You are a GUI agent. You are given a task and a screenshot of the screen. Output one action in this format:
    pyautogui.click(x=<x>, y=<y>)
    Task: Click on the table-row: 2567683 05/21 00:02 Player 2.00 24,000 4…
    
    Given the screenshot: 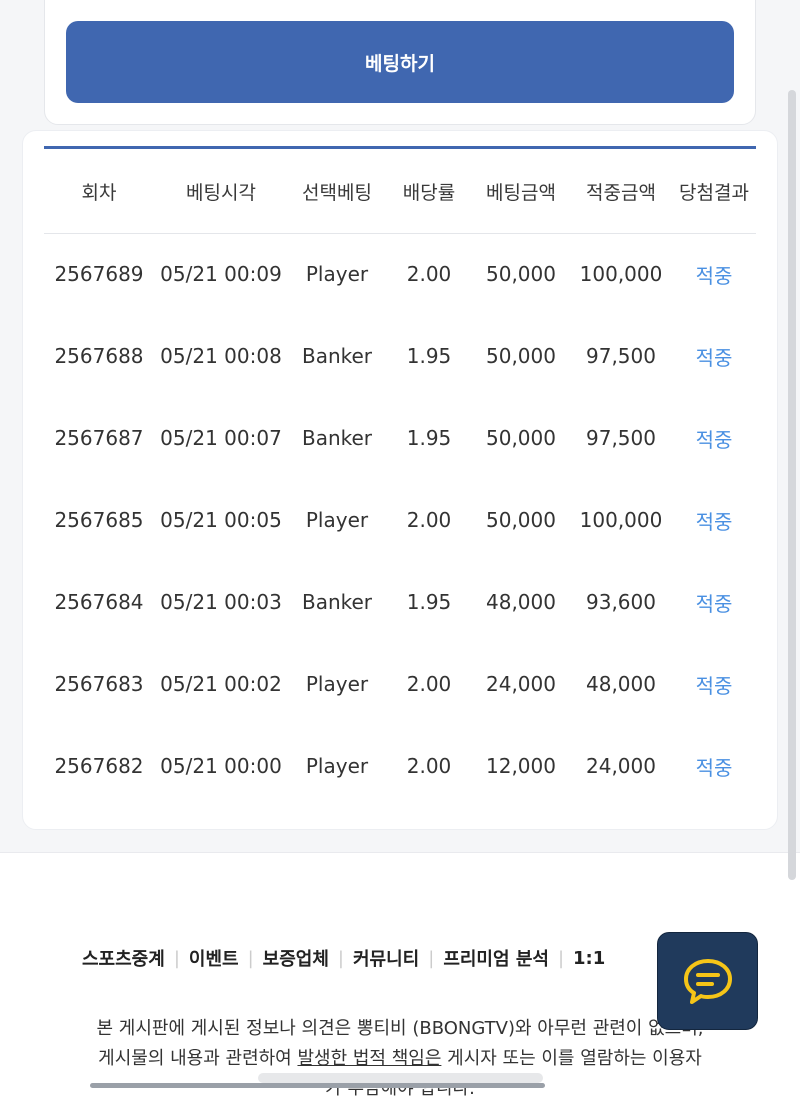 What is the action you would take?
    pyautogui.click(x=400, y=684)
    